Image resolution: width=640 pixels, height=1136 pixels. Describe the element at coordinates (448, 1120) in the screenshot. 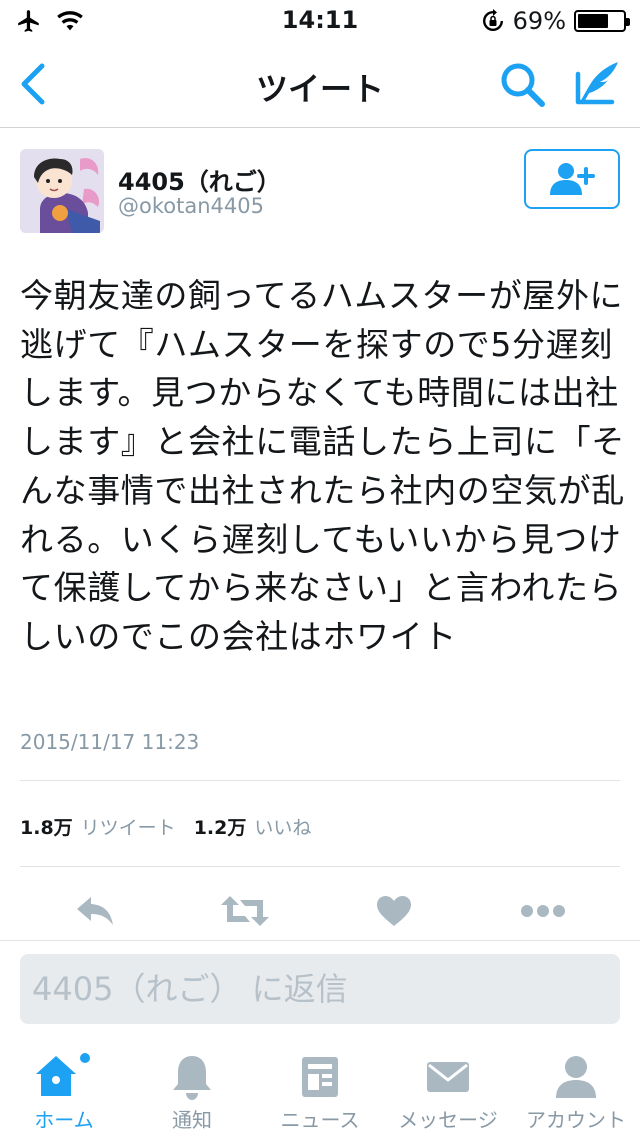

I see `tab-label: メッセージ` at that location.